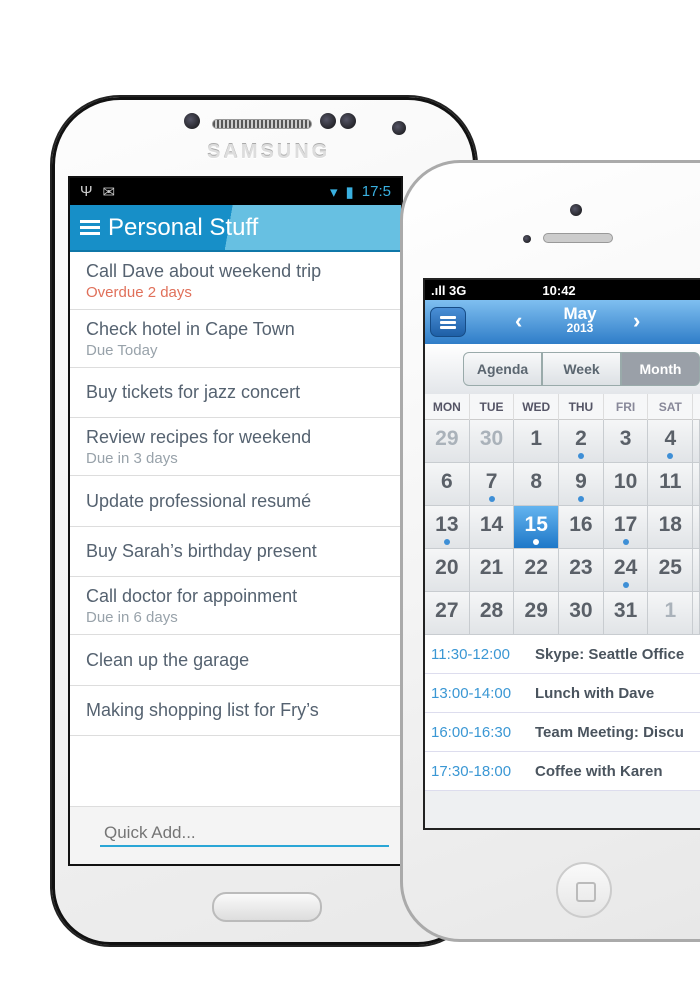 This screenshot has height=1000, width=700. I want to click on app-header: Personal Stuff, so click(235, 228).